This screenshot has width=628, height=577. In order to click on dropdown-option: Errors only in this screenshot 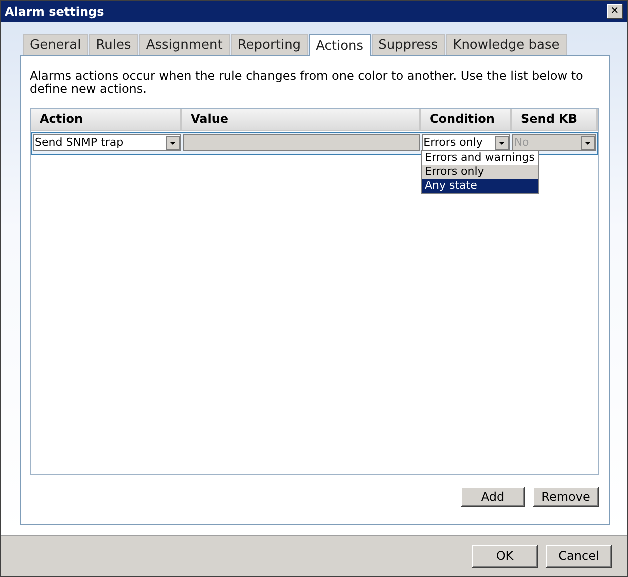, I will do `click(480, 172)`.